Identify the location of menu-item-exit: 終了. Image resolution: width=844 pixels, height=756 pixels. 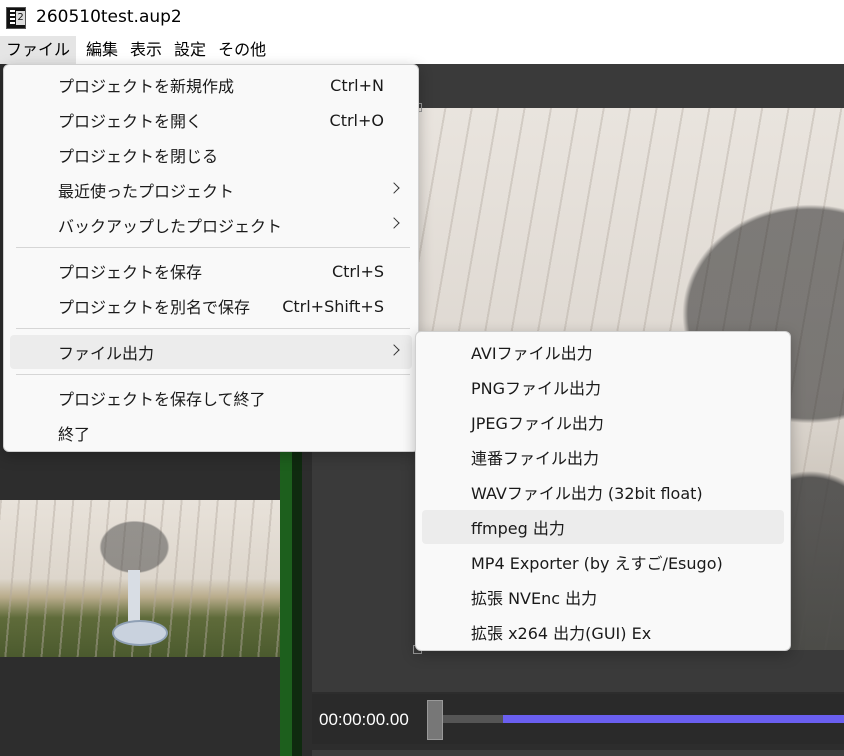
(211, 433).